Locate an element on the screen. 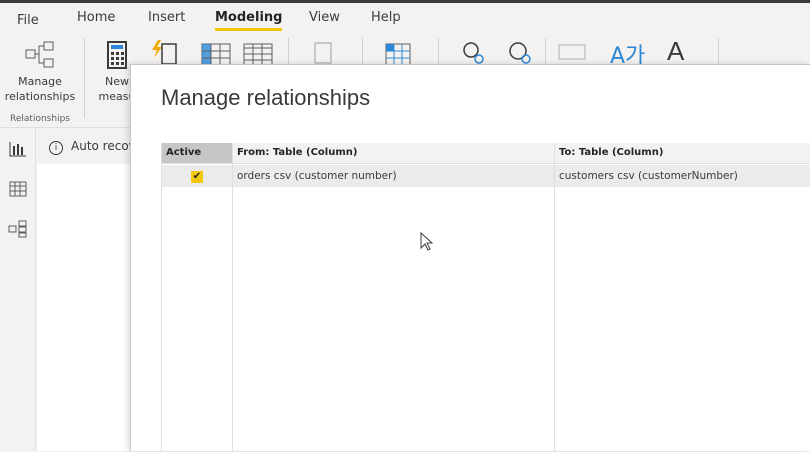  manage-roles-icon is located at coordinates (398, 54).